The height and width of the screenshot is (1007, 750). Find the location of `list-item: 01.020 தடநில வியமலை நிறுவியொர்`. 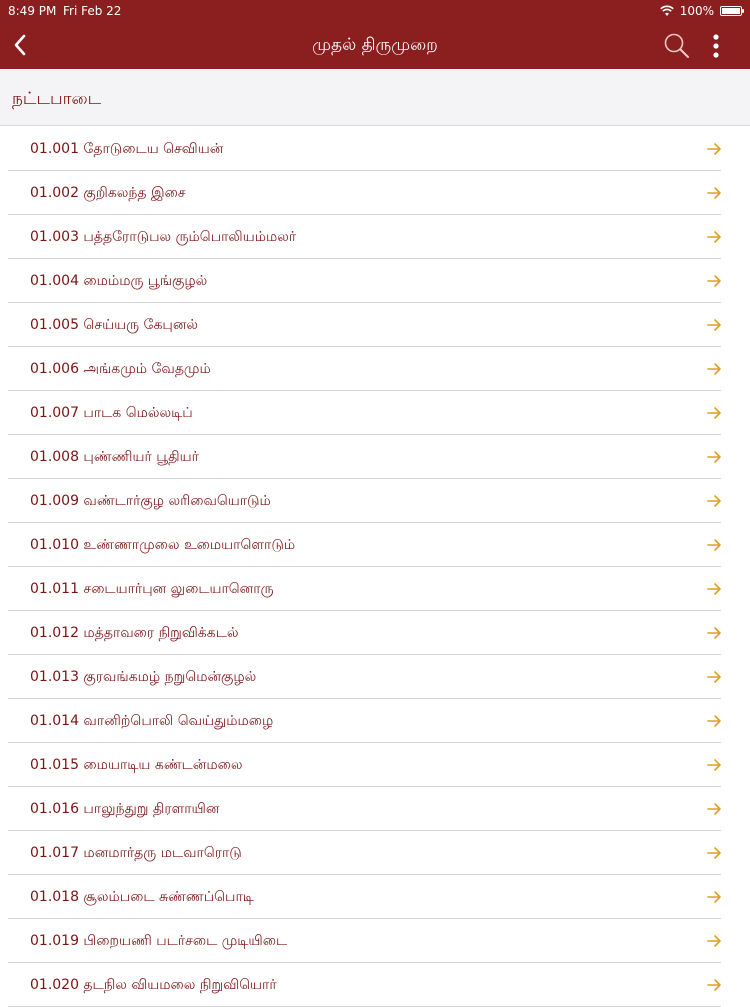

list-item: 01.020 தடநில வியமலை நிறுவியொர் is located at coordinates (364, 985).